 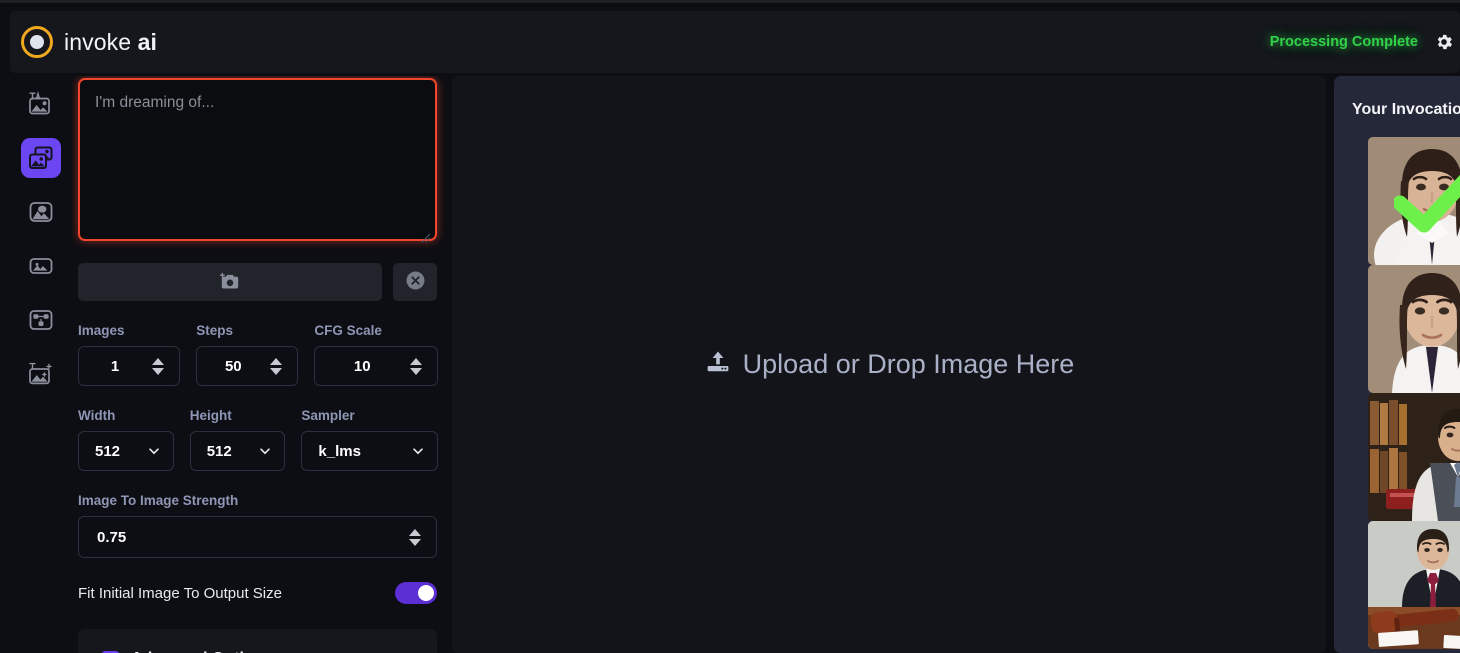 I want to click on fit-image-toggle, so click(x=416, y=593).